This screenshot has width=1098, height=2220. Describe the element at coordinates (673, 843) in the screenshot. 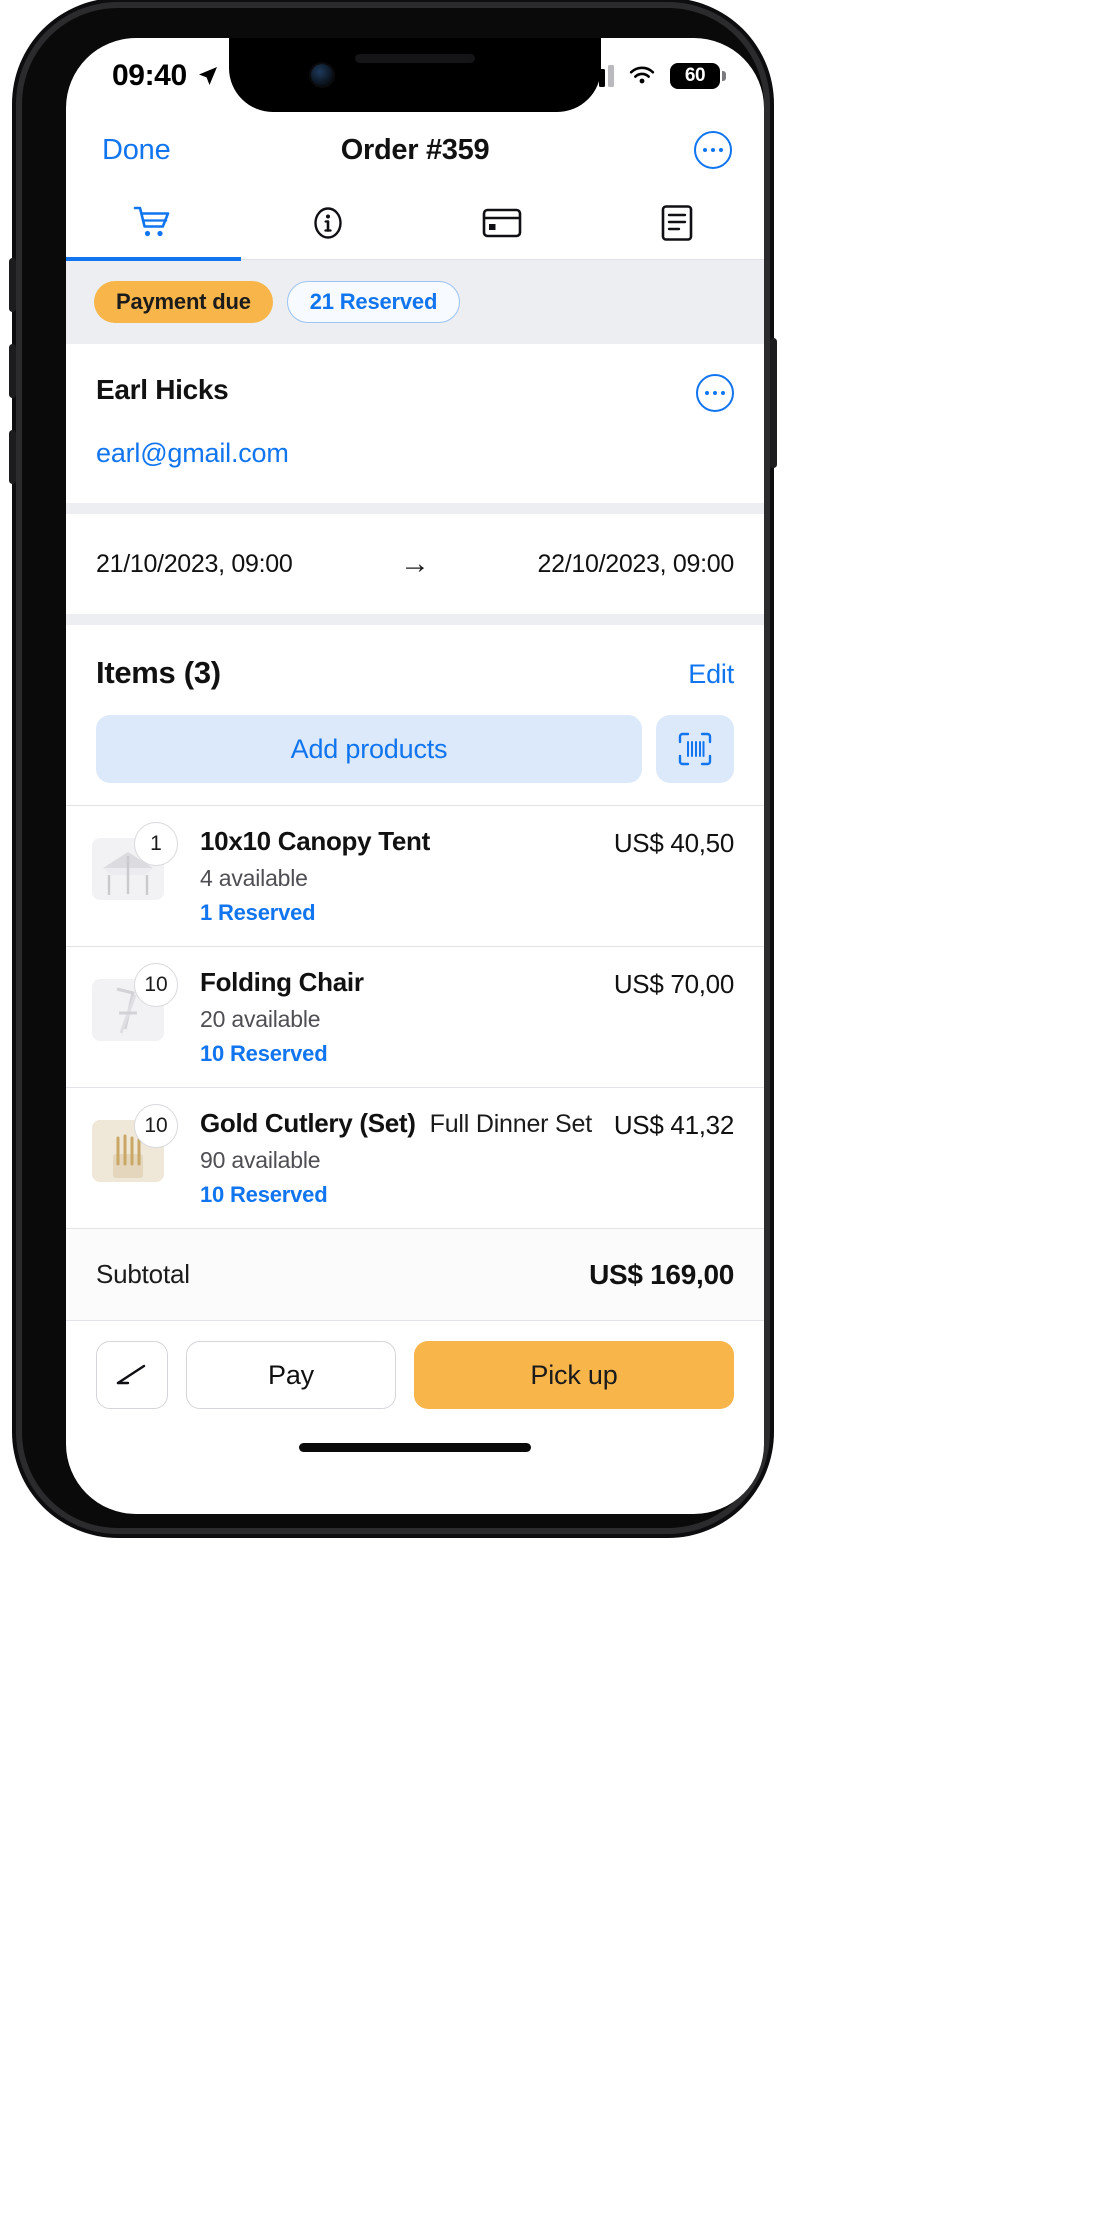

I see `item-price: US$ 40,50` at that location.